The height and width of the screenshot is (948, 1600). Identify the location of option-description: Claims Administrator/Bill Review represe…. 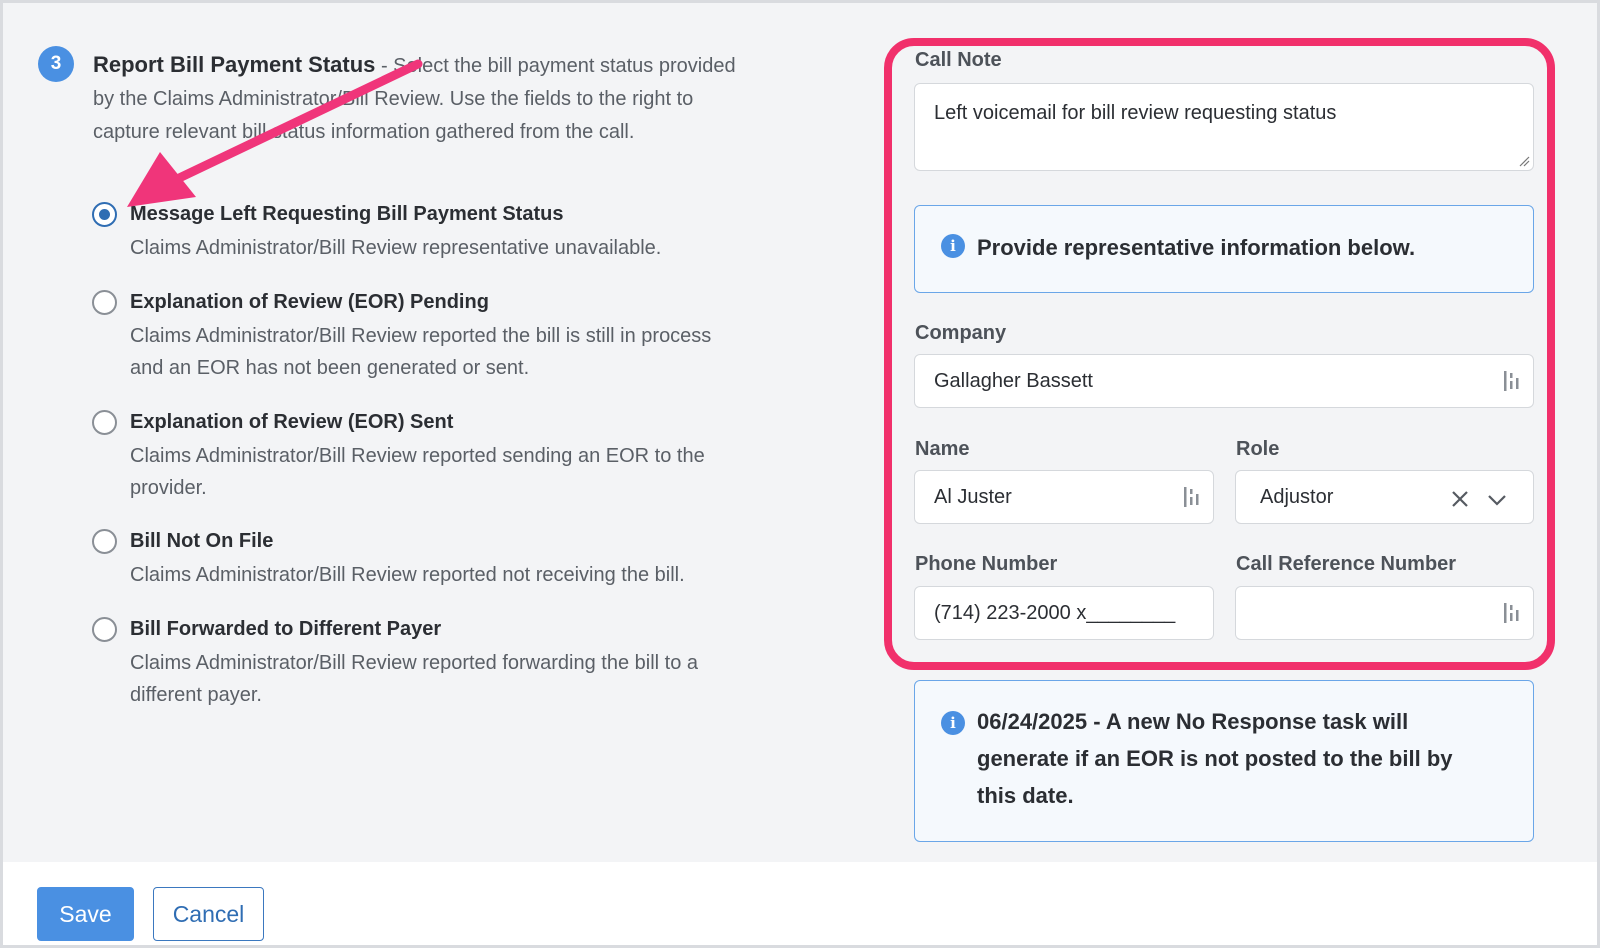
(396, 248).